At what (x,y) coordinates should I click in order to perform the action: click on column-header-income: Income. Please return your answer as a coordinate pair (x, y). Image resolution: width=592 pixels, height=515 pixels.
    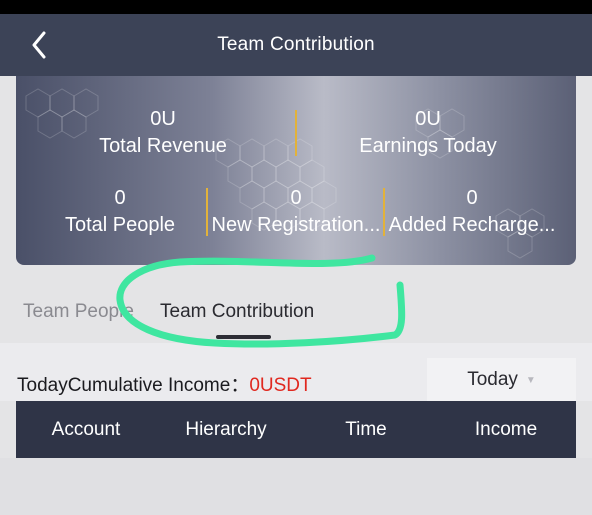
    Looking at the image, I should click on (506, 429).